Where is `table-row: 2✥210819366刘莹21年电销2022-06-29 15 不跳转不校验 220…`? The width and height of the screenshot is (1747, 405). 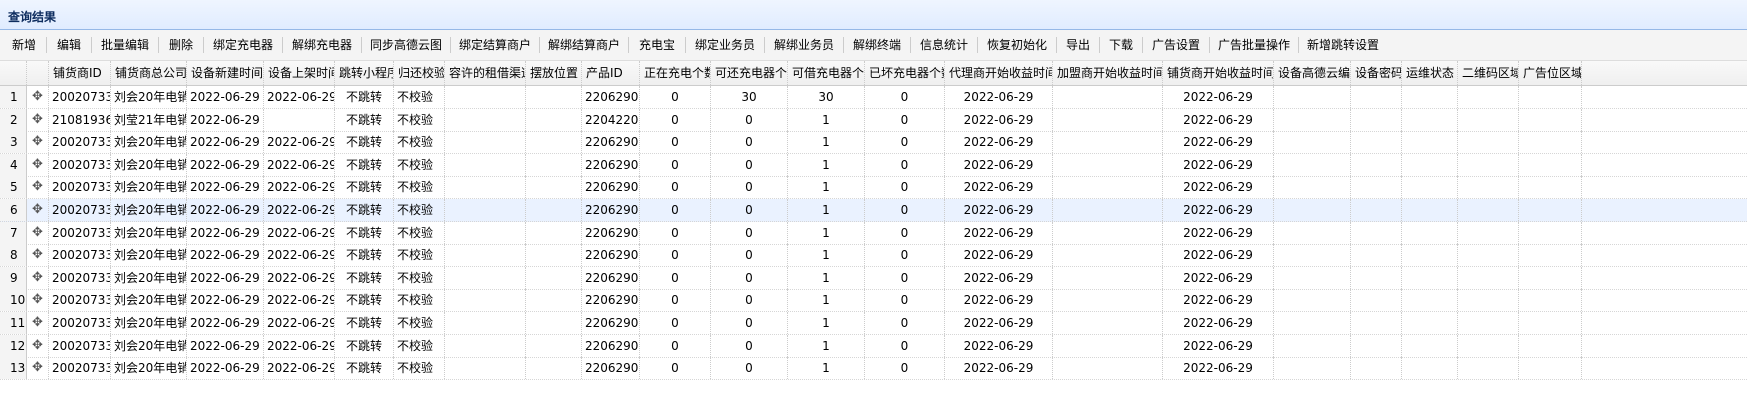 table-row: 2✥210819366刘莹21年电销2022-06-29 15 不跳转不校验 220… is located at coordinates (873, 120).